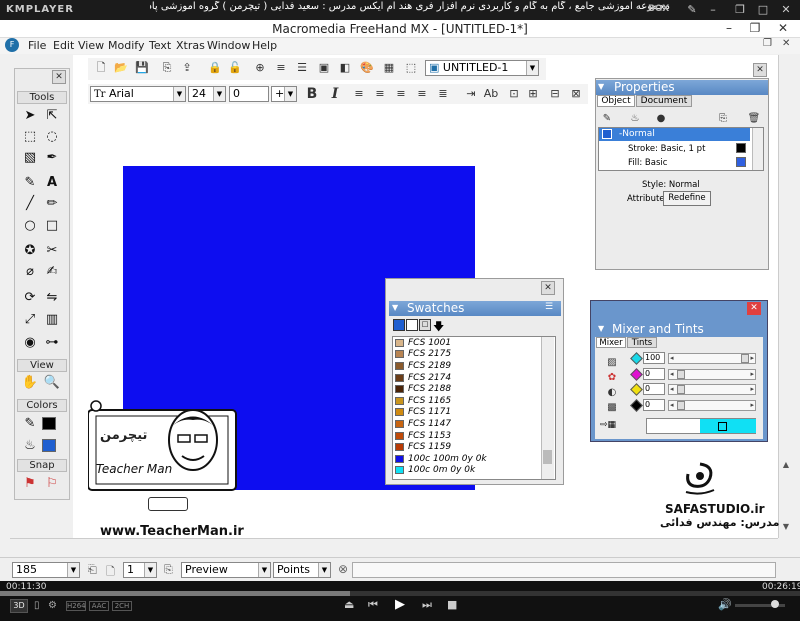 The width and height of the screenshot is (800, 621). Describe the element at coordinates (654, 404) in the screenshot. I see `channel-k-field: 0` at that location.